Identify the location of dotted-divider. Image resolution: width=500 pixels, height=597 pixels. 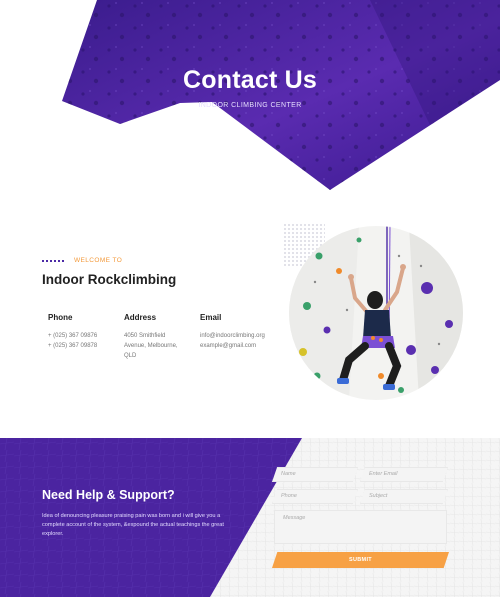
(53, 260).